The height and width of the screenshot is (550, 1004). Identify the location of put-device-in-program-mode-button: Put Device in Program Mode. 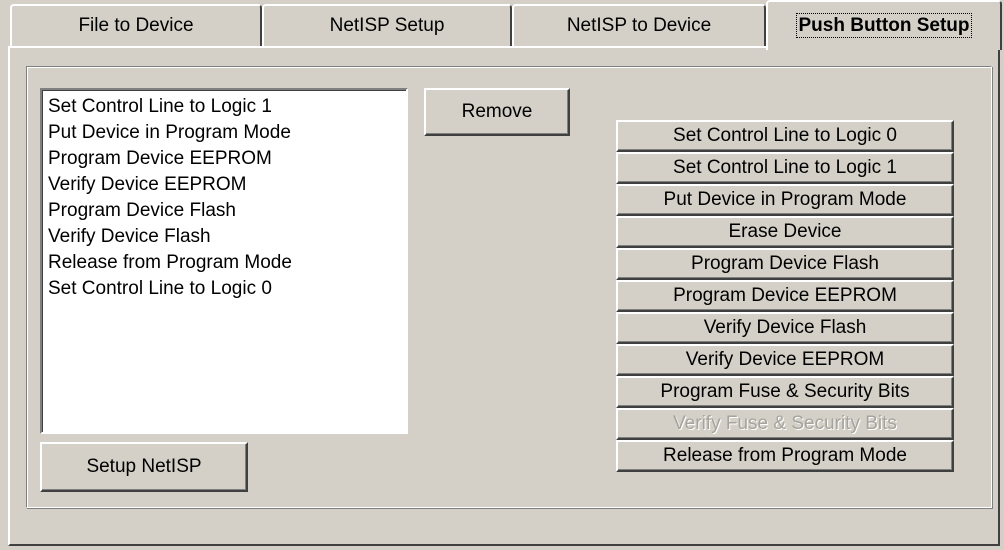
(785, 200).